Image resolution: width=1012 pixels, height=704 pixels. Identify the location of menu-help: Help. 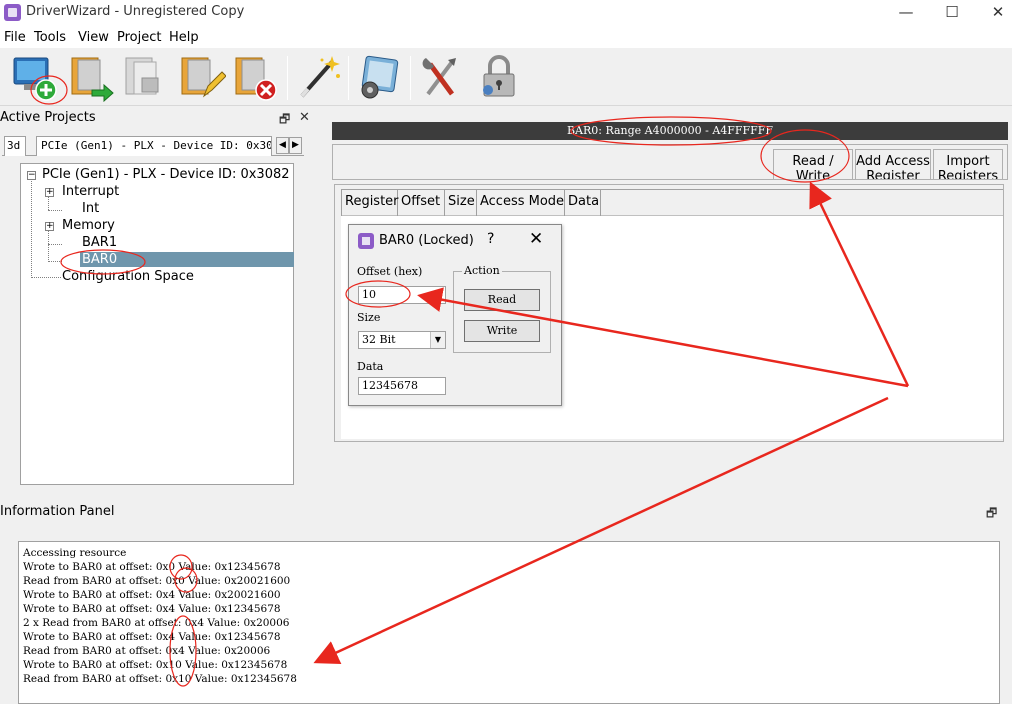
(184, 37).